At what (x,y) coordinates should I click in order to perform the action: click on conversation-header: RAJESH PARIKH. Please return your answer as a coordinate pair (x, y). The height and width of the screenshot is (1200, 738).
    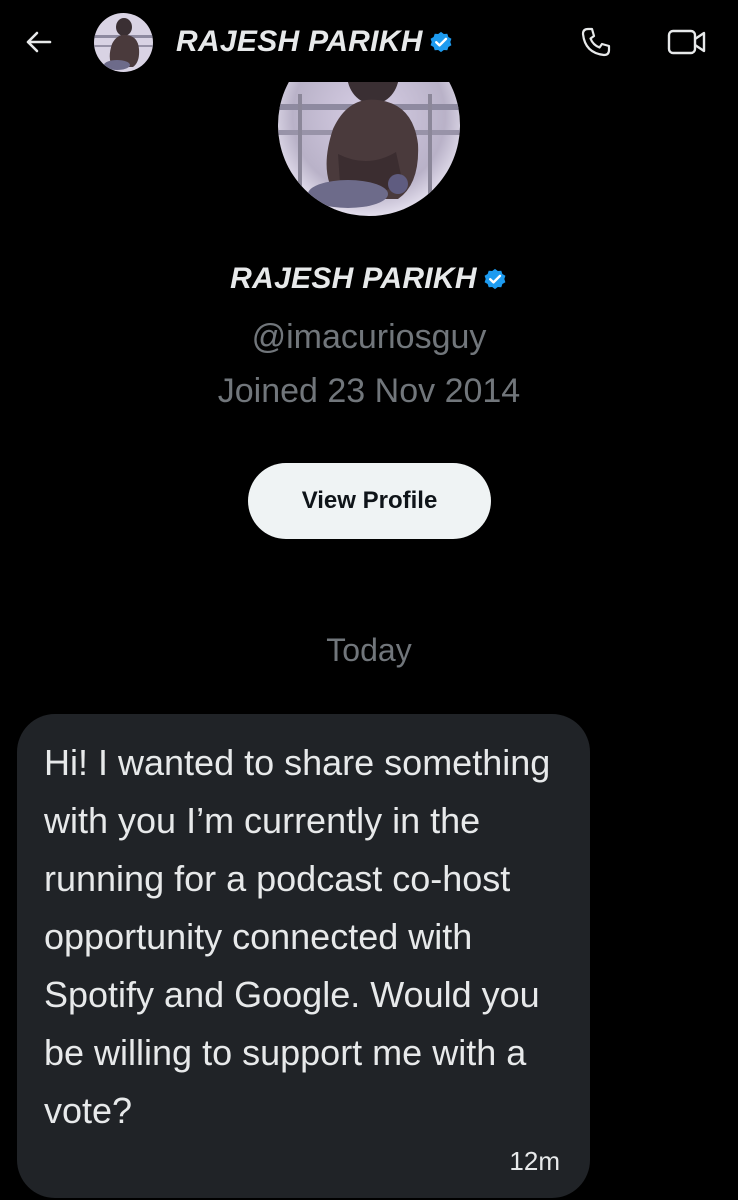
    Looking at the image, I should click on (369, 41).